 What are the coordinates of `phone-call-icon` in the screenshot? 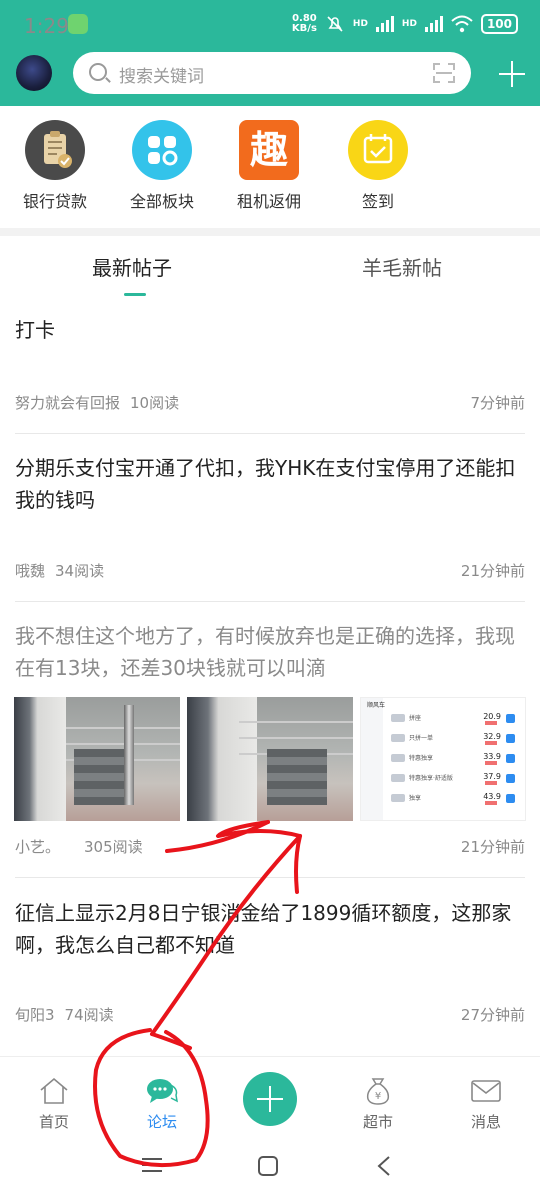 It's located at (78, 24).